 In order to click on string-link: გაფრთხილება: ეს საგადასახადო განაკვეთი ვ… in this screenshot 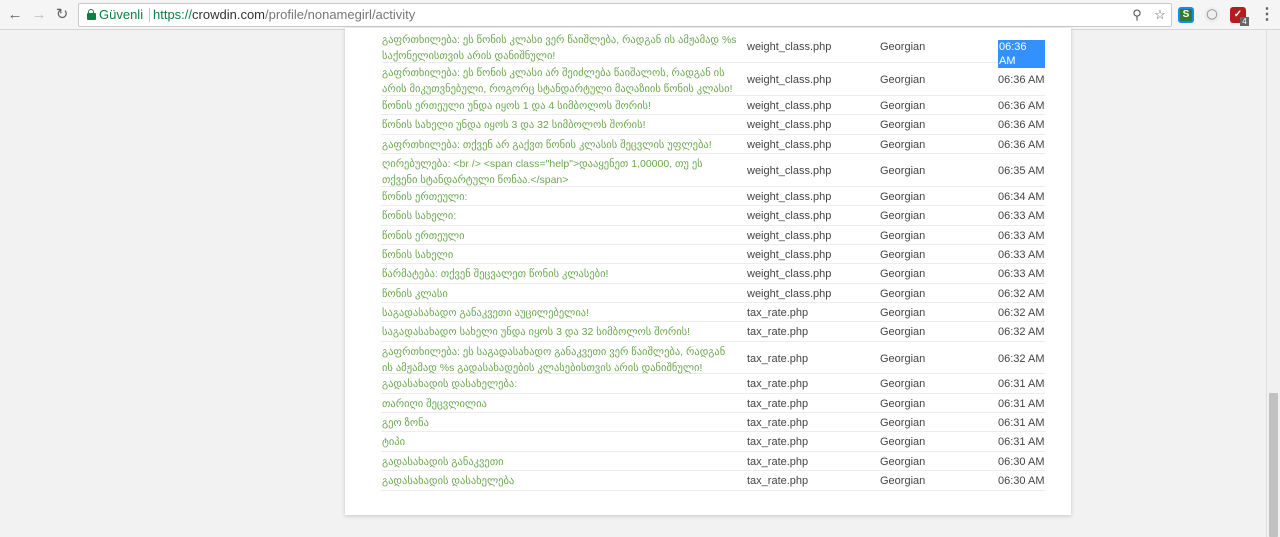, I will do `click(560, 360)`.